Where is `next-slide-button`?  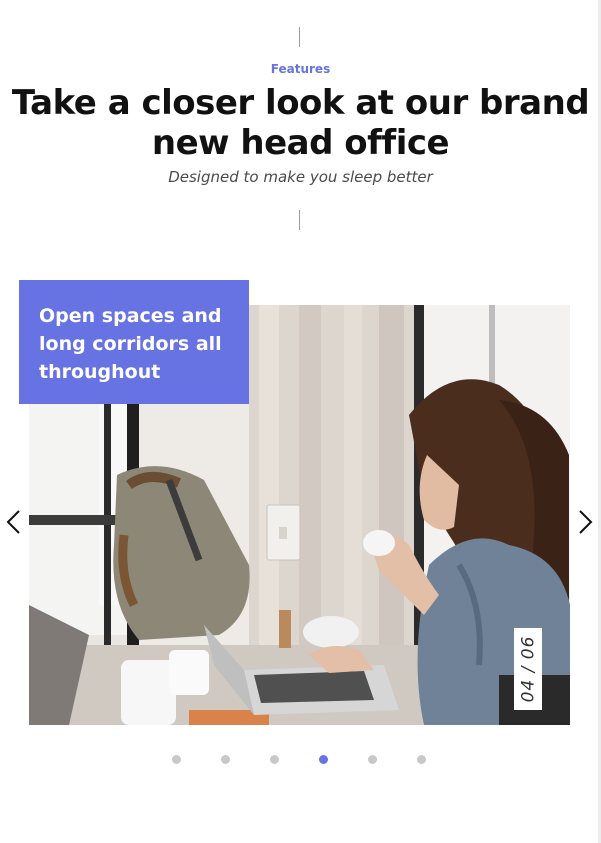
next-slide-button is located at coordinates (585, 522).